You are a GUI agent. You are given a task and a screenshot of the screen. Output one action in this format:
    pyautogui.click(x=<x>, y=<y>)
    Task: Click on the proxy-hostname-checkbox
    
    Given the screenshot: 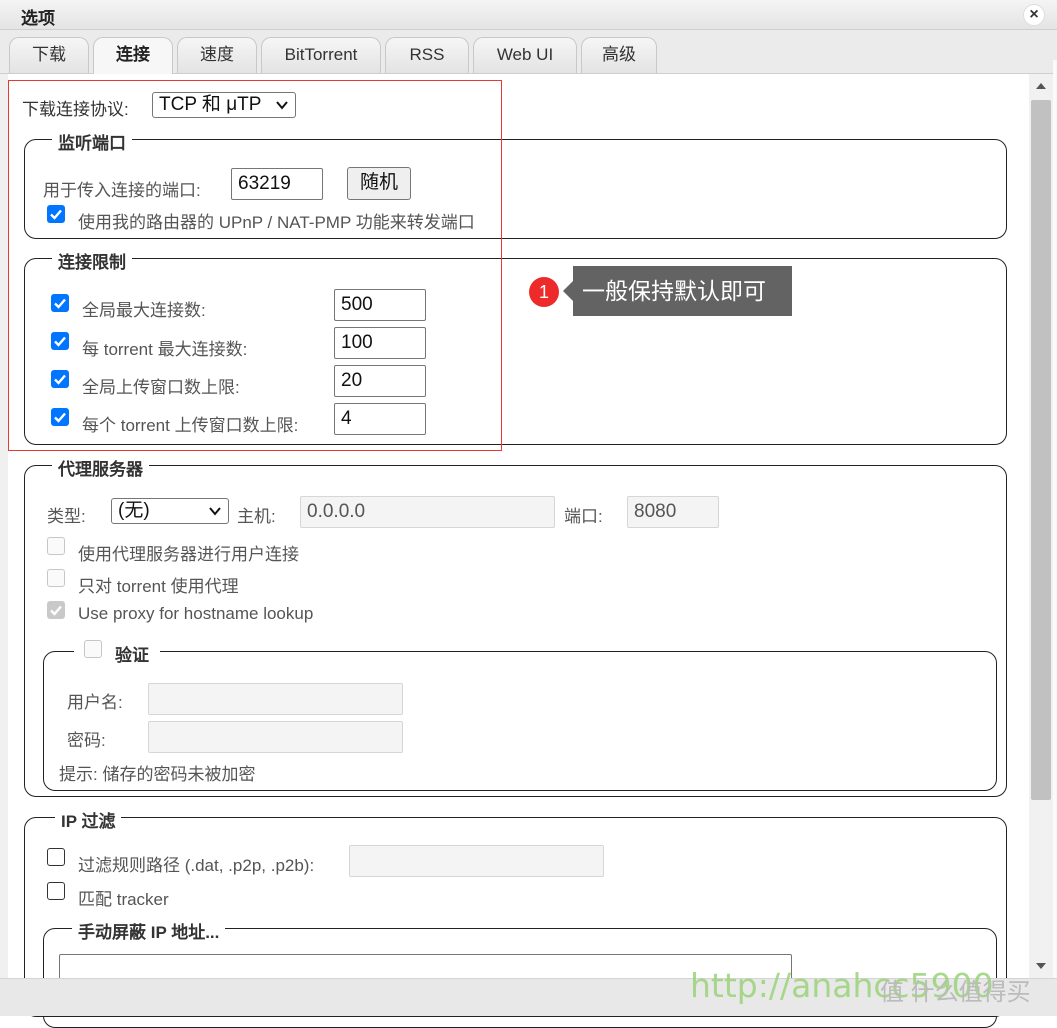 What is the action you would take?
    pyautogui.click(x=56, y=610)
    